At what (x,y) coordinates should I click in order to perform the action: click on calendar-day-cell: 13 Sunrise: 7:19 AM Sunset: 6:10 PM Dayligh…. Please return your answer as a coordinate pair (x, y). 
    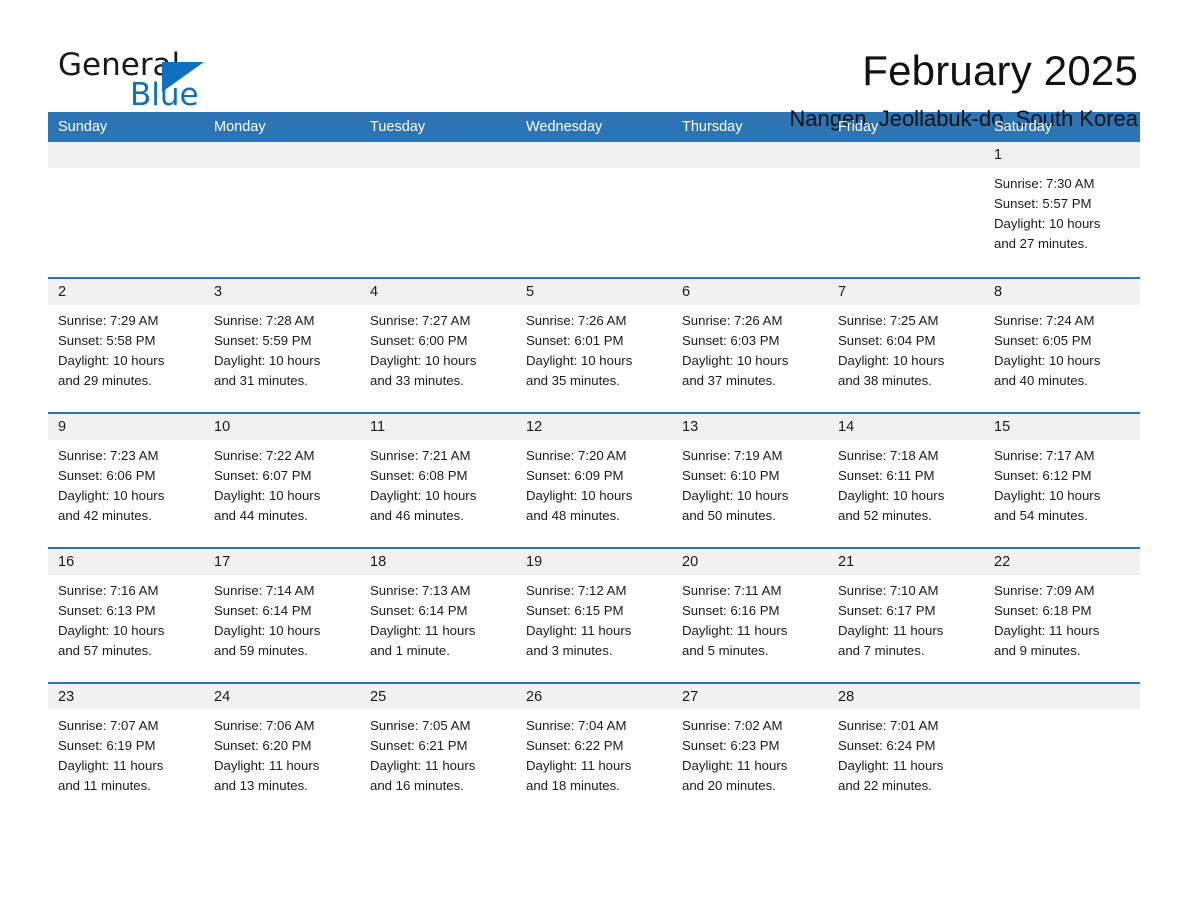
    Looking at the image, I should click on (750, 480).